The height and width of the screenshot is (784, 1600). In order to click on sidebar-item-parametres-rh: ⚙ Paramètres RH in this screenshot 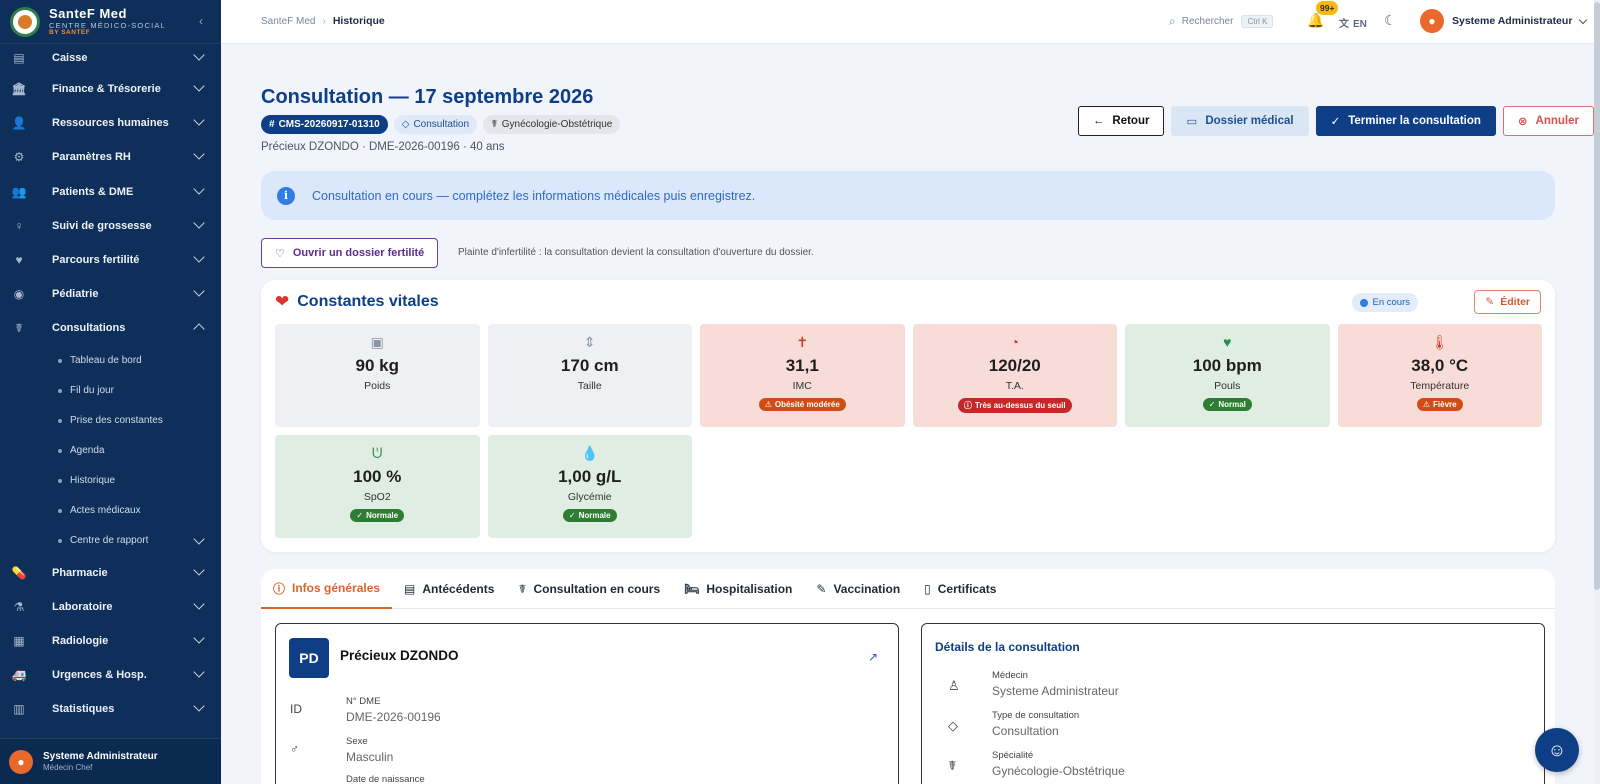, I will do `click(110, 157)`.